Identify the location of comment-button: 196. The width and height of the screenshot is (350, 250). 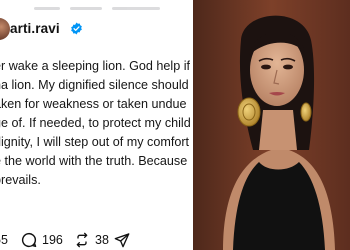
(41, 240).